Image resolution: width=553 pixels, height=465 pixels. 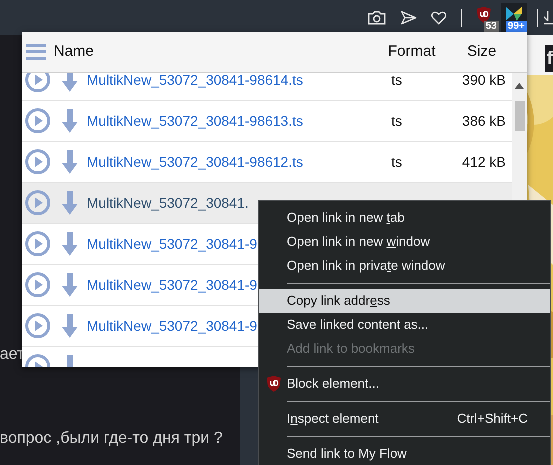 I want to click on page-text: ает, so click(x=12, y=355).